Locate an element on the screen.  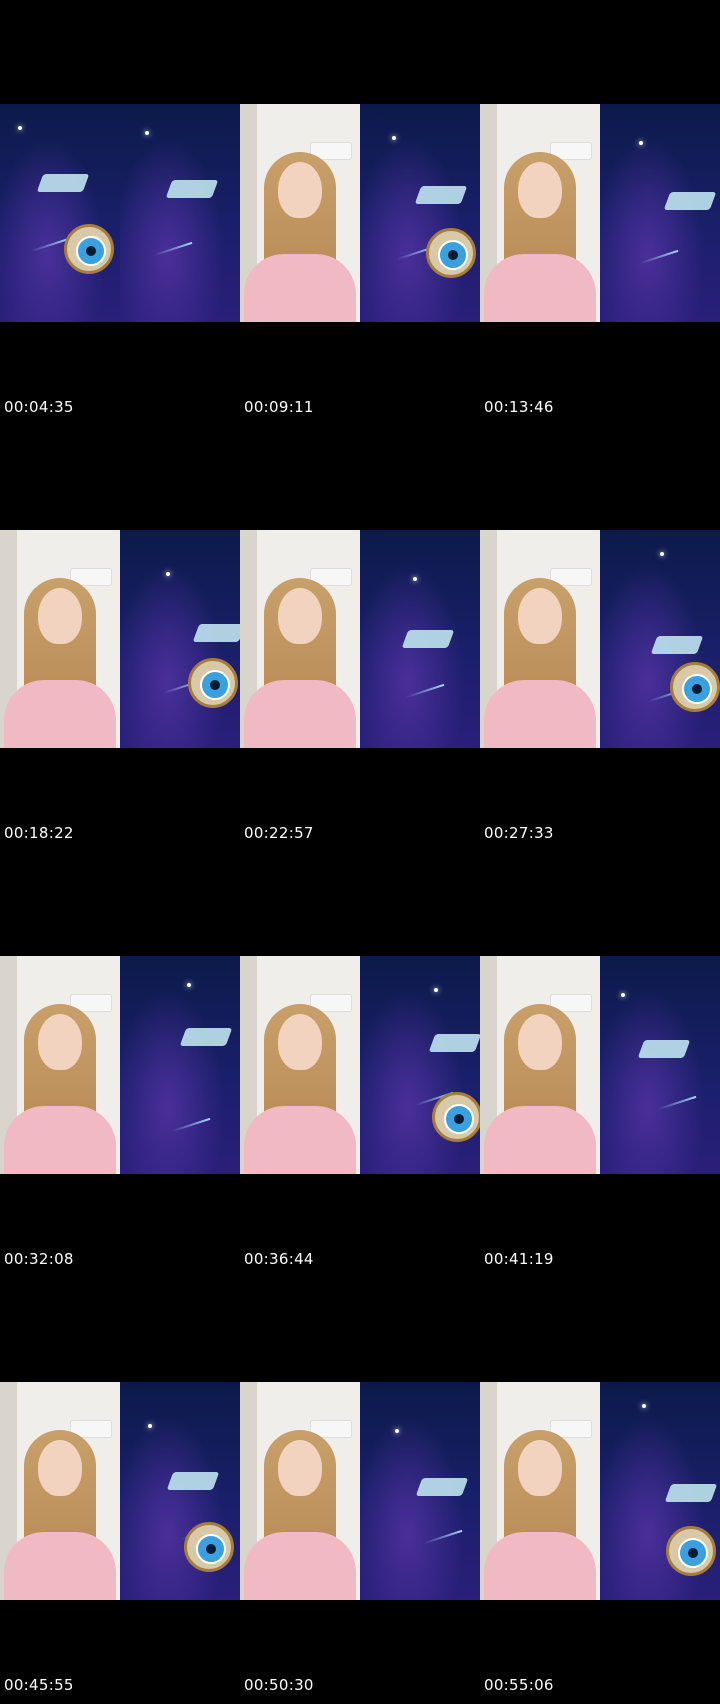
frame-timestamp: 00:13:46 is located at coordinates (519, 407).